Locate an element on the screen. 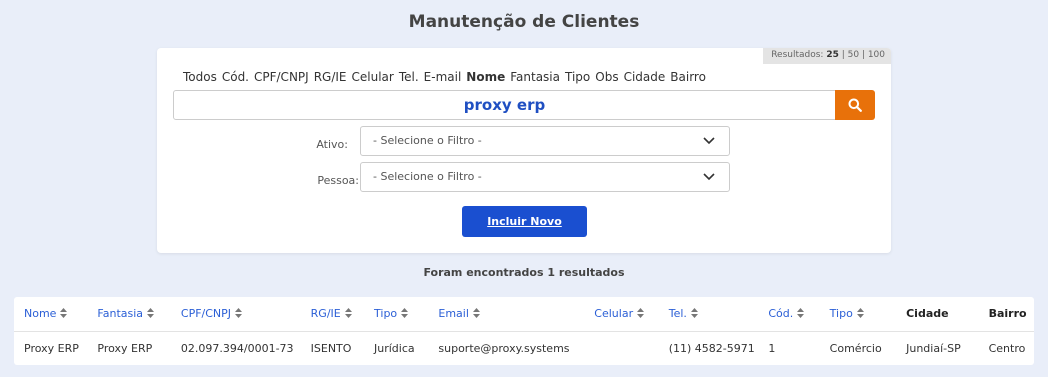  page-title: Manutenção de Clientes is located at coordinates (524, 22).